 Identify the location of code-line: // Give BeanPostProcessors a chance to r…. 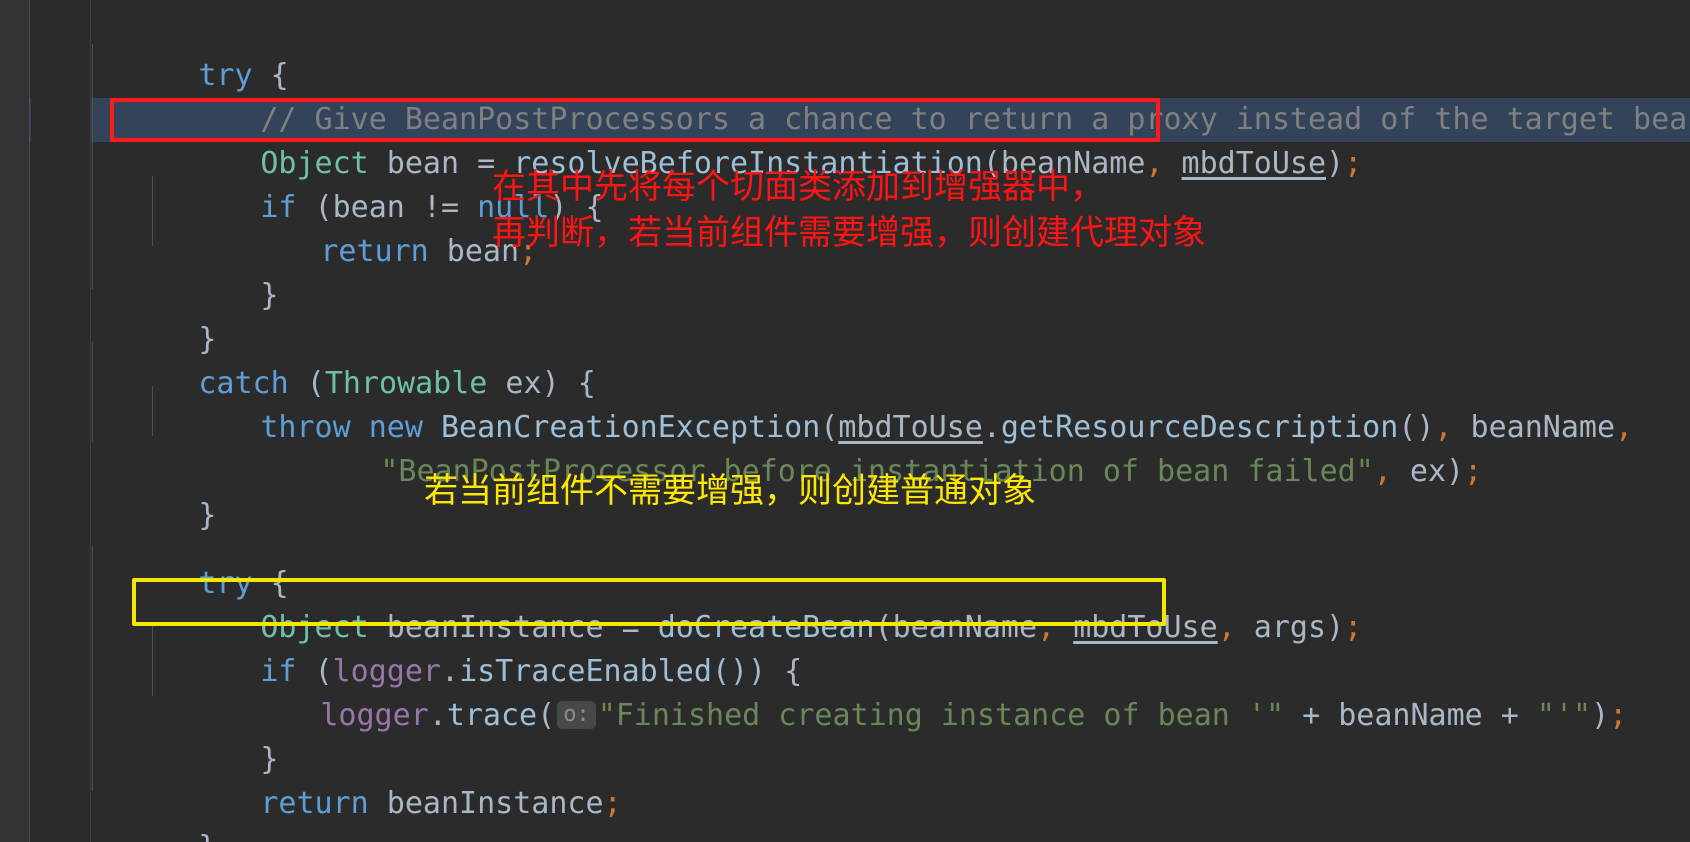
(921, 95).